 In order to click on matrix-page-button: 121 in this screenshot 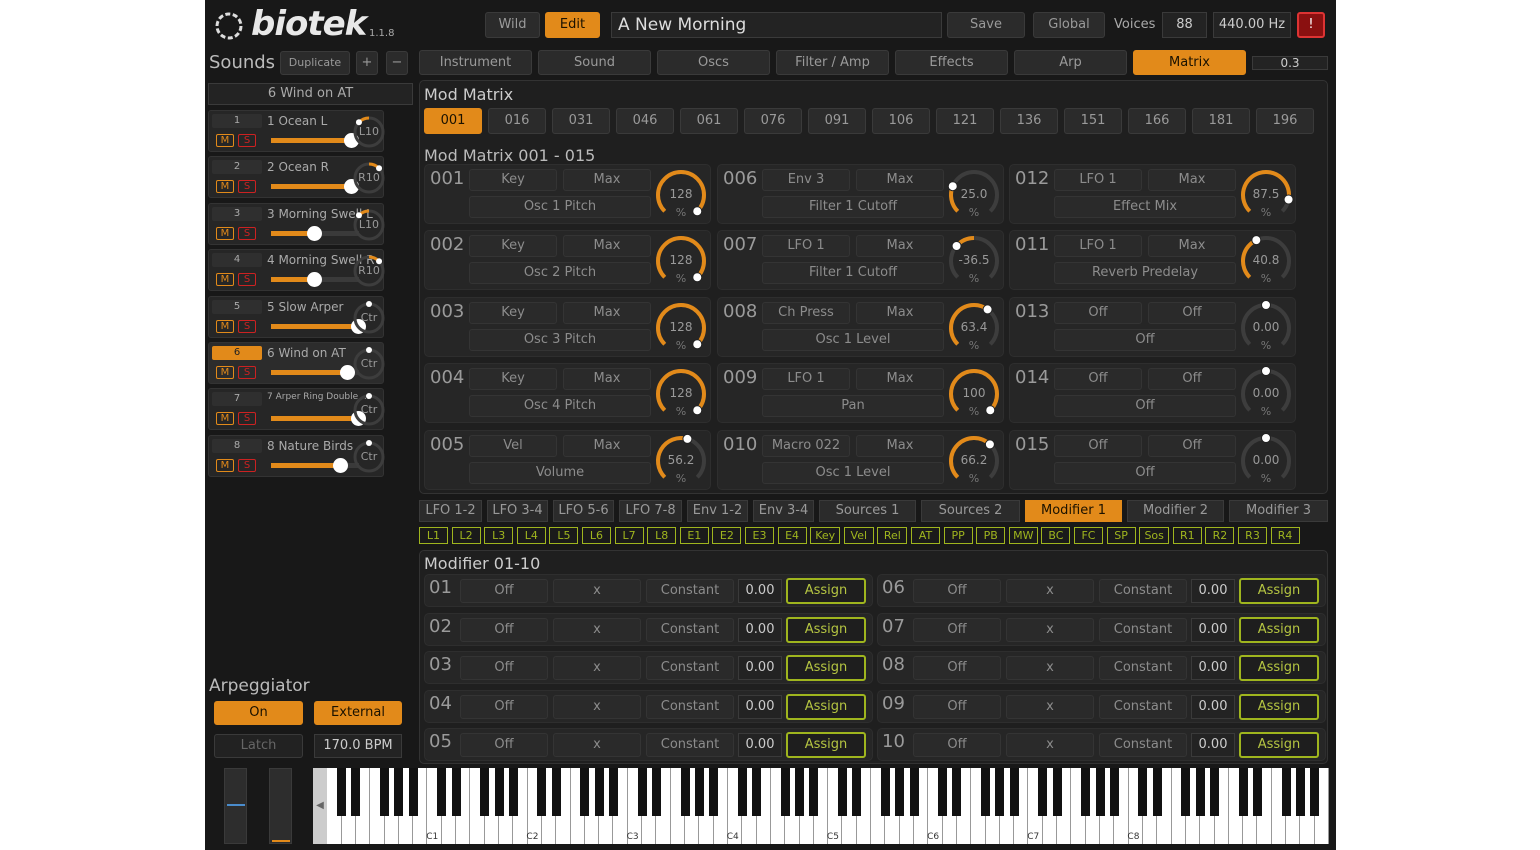, I will do `click(965, 121)`.